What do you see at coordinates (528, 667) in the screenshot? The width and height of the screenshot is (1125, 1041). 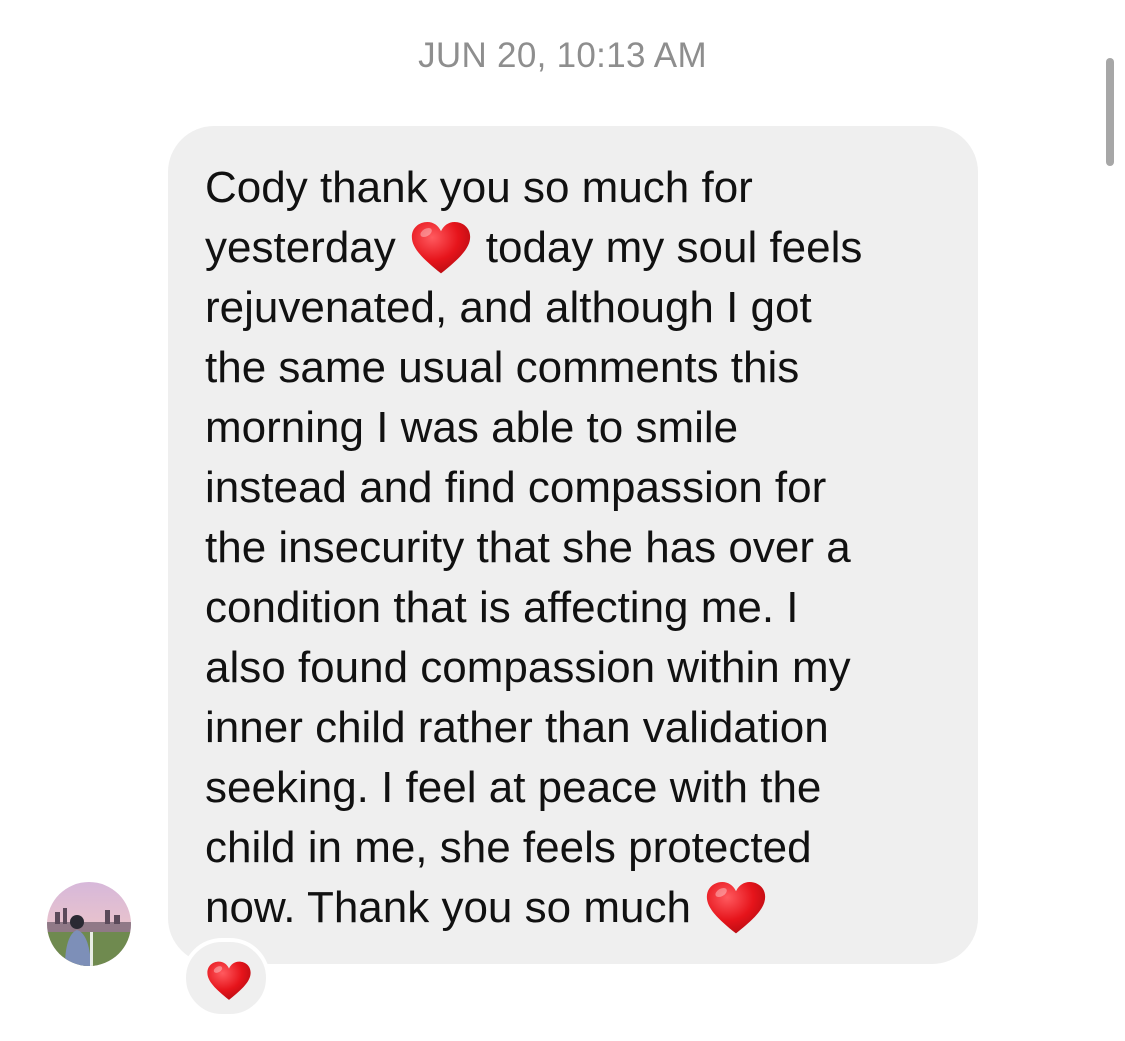 I see `message-line: also found compassion within my` at bounding box center [528, 667].